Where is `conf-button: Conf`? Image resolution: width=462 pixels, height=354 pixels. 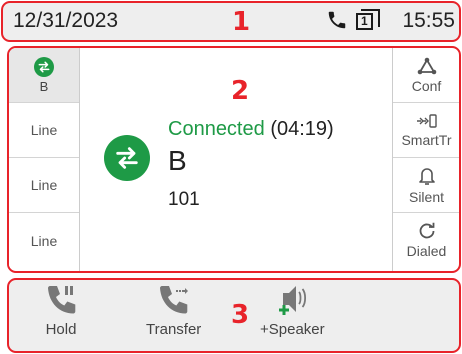
conf-button: Conf is located at coordinates (426, 75).